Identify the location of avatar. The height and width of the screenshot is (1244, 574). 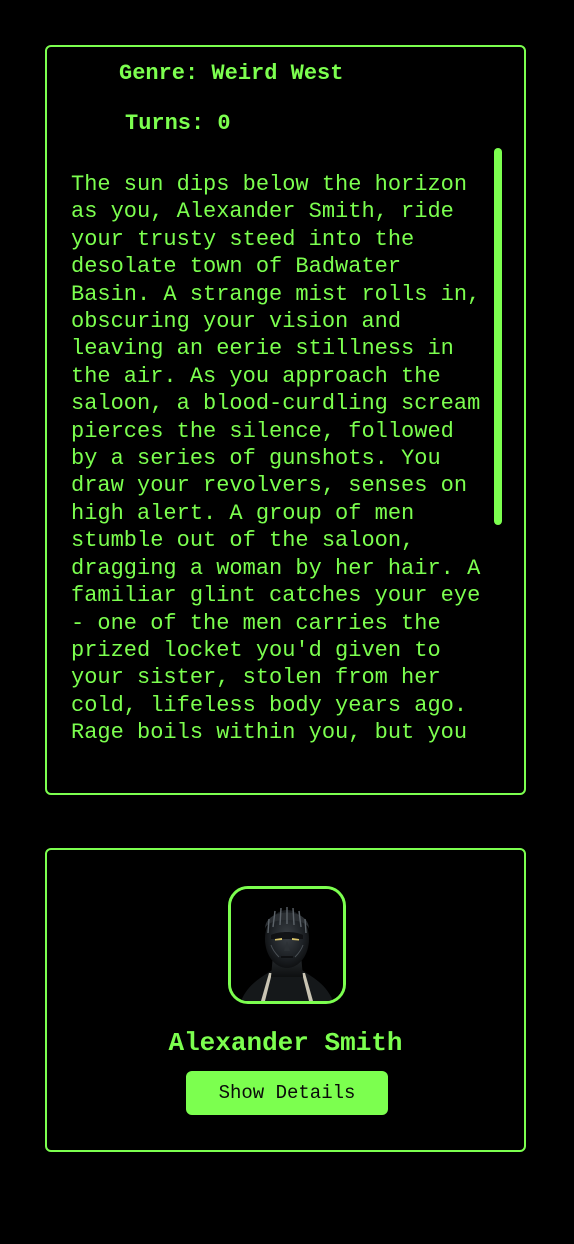
(287, 945).